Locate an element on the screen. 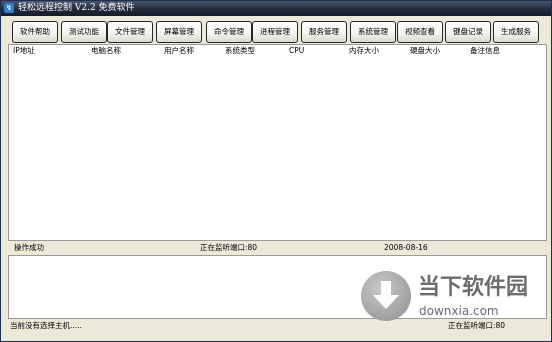 This screenshot has height=342, width=552. operation-status: 操作成功 正在监听端口:80 2008-08-16 is located at coordinates (276, 248).